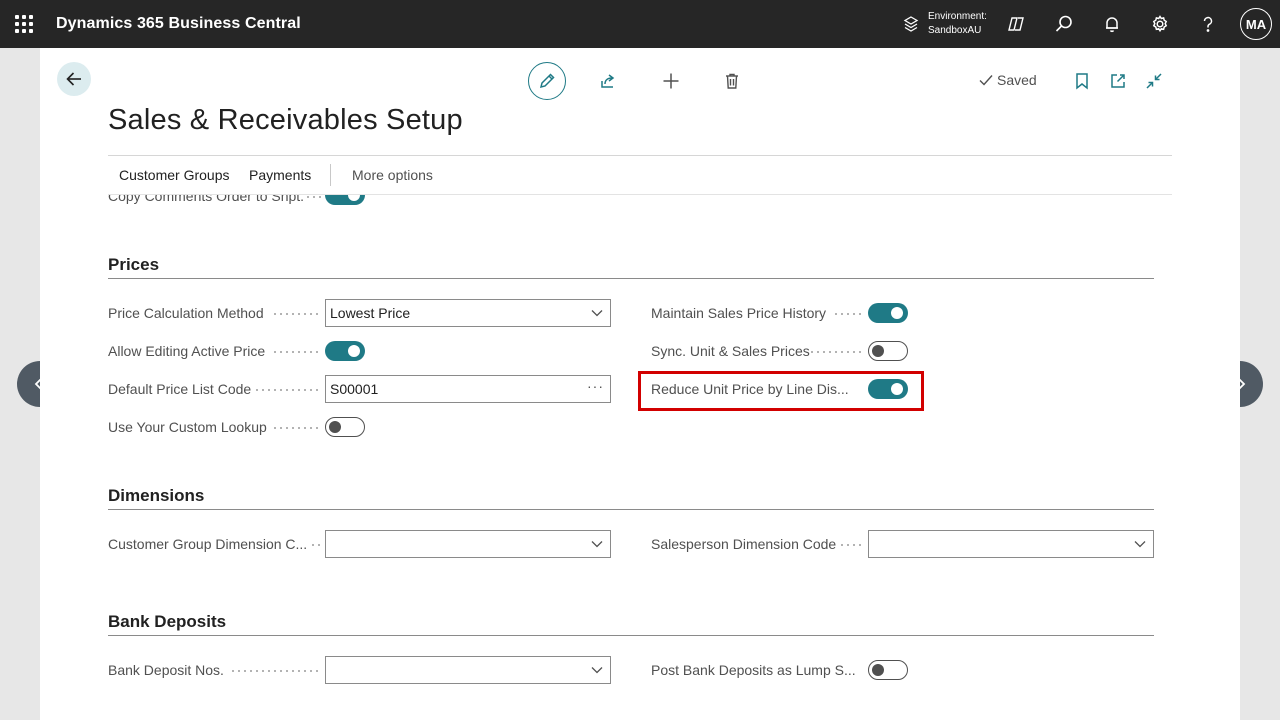 The height and width of the screenshot is (720, 1280). What do you see at coordinates (174, 175) in the screenshot?
I see `tab-customer-groups: Customer Groups` at bounding box center [174, 175].